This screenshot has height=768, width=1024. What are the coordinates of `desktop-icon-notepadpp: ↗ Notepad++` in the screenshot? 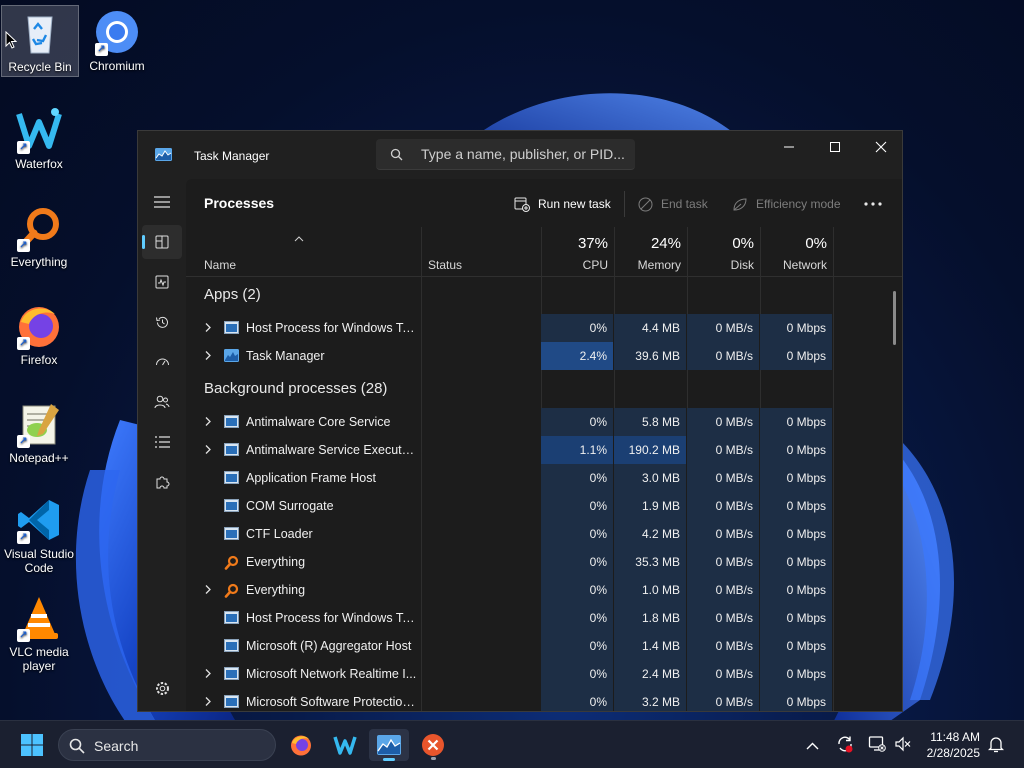 It's located at (39, 432).